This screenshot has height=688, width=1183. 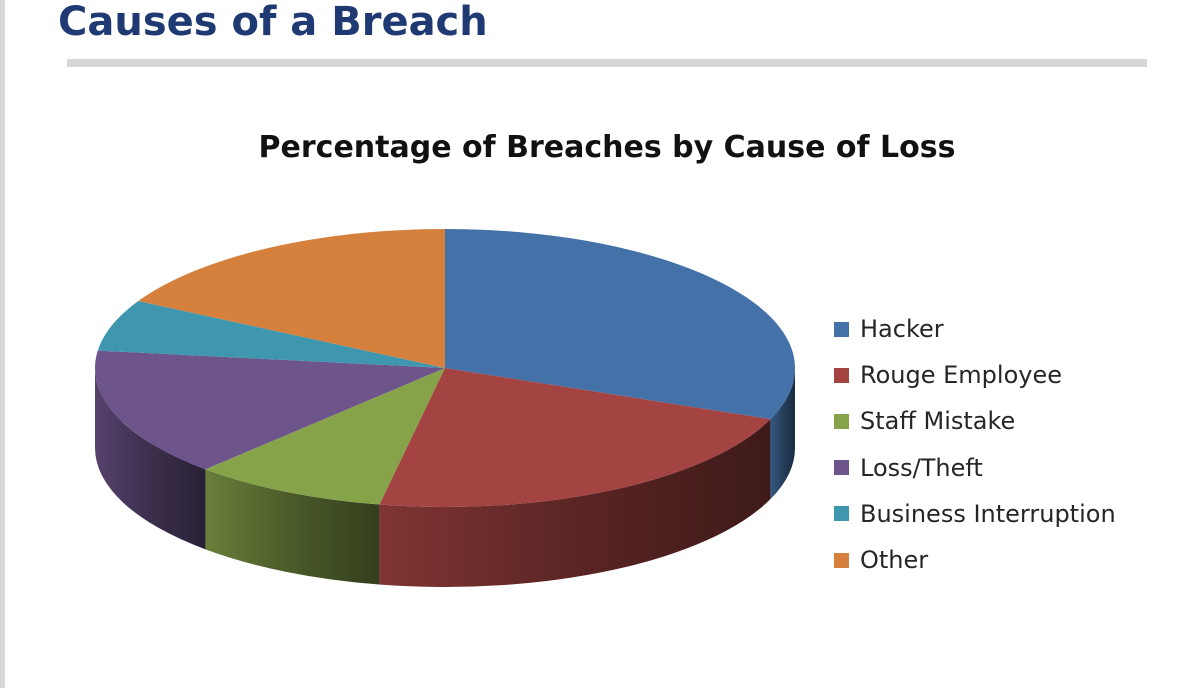 What do you see at coordinates (841, 514) in the screenshot?
I see `legend-swatch-business-interruption` at bounding box center [841, 514].